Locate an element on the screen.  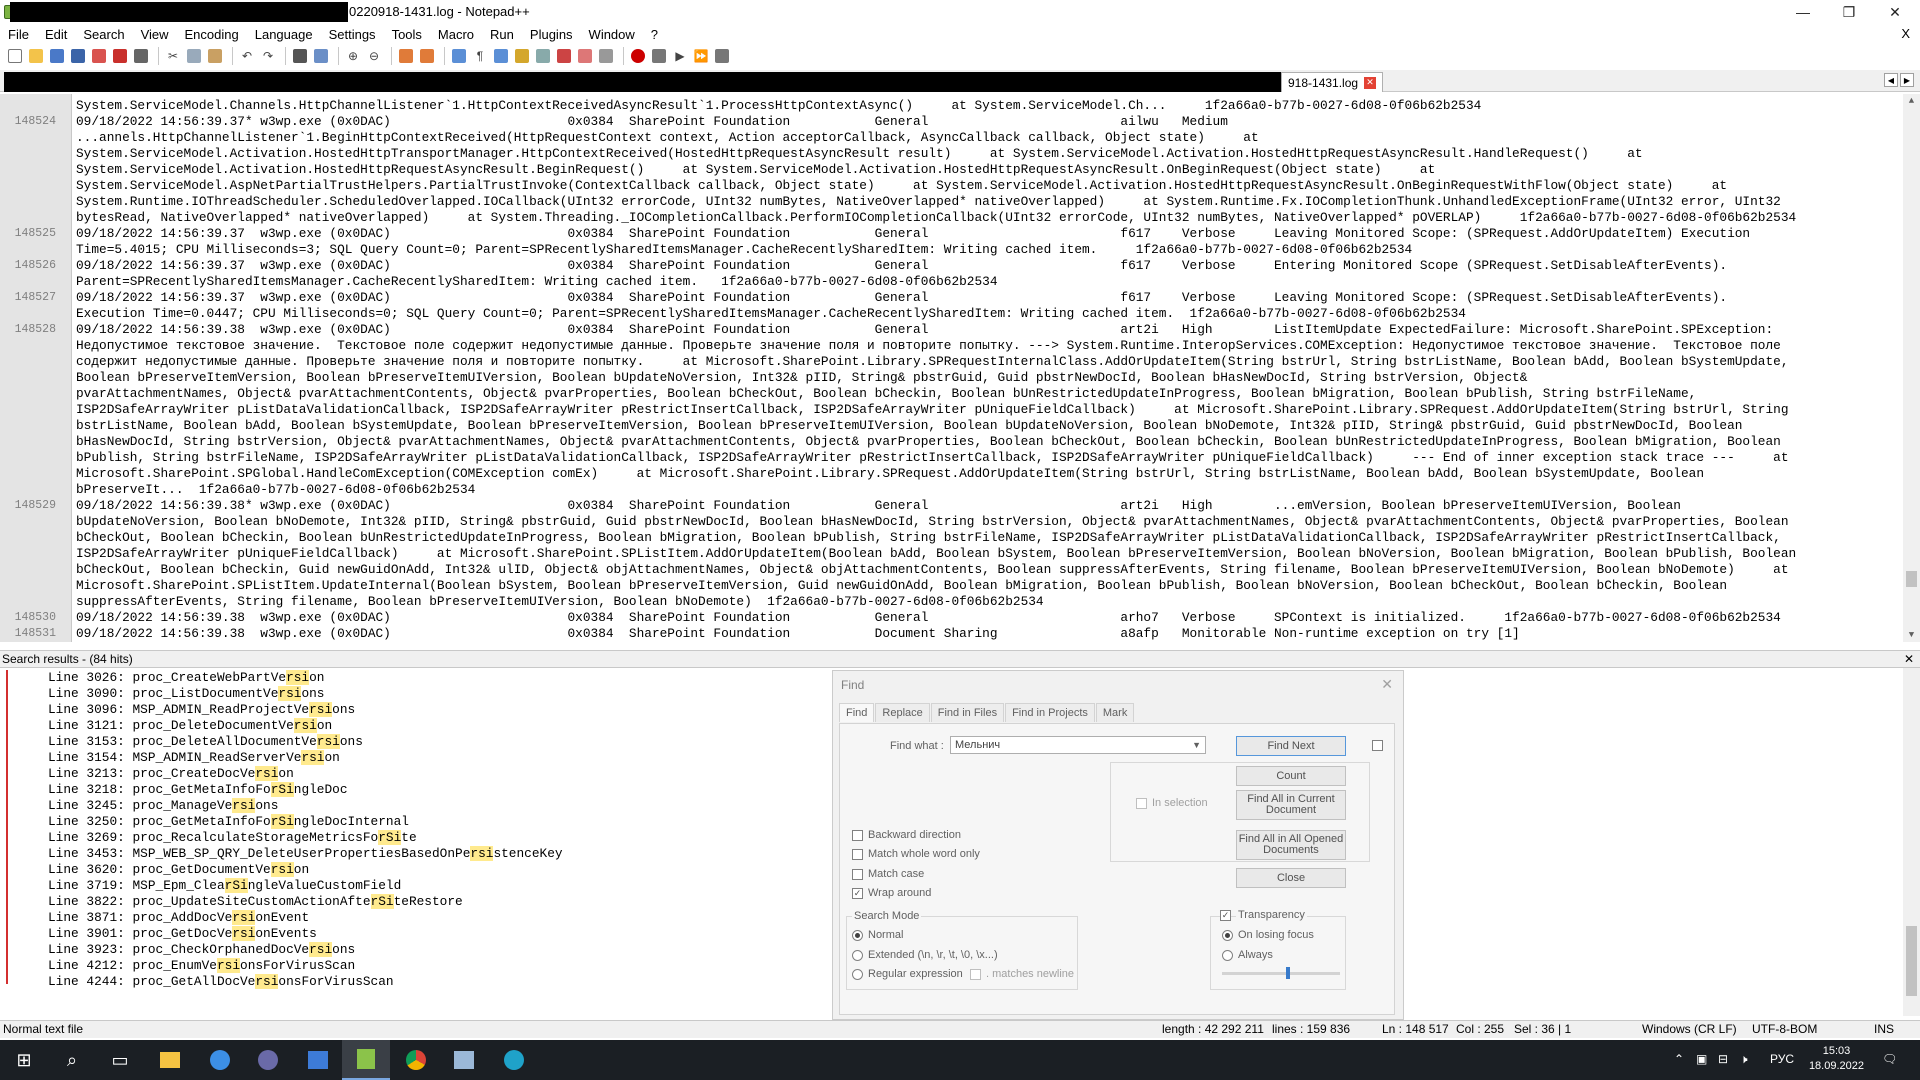
transparency-slider-handle is located at coordinates (1288, 973).